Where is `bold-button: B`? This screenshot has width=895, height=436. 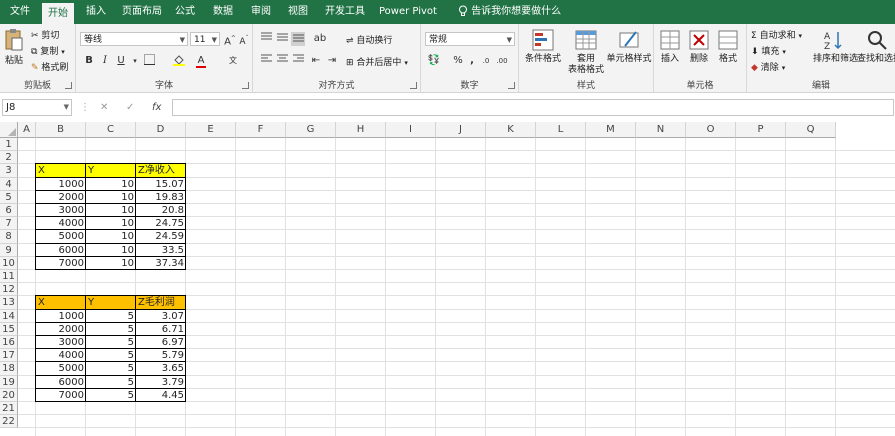
bold-button: B is located at coordinates (89, 61).